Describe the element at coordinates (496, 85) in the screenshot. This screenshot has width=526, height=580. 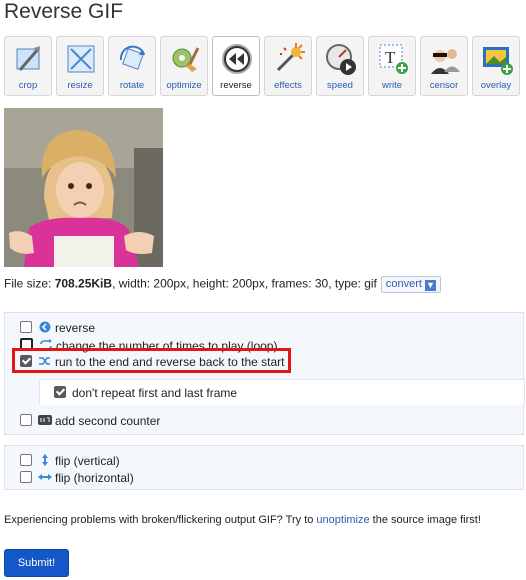
I see `tool-label: overlay` at that location.